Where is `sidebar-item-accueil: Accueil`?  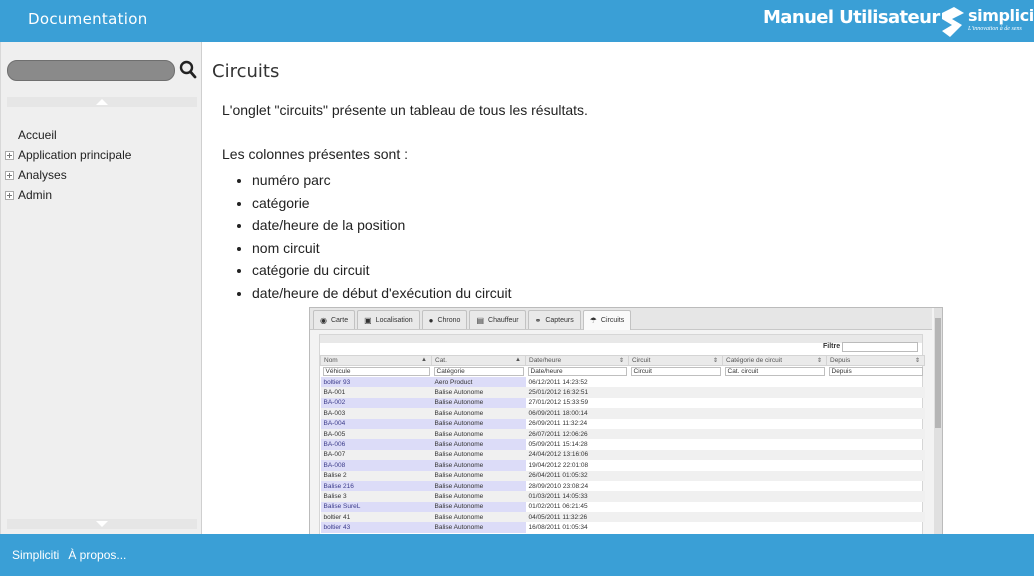 sidebar-item-accueil: Accueil is located at coordinates (68, 135).